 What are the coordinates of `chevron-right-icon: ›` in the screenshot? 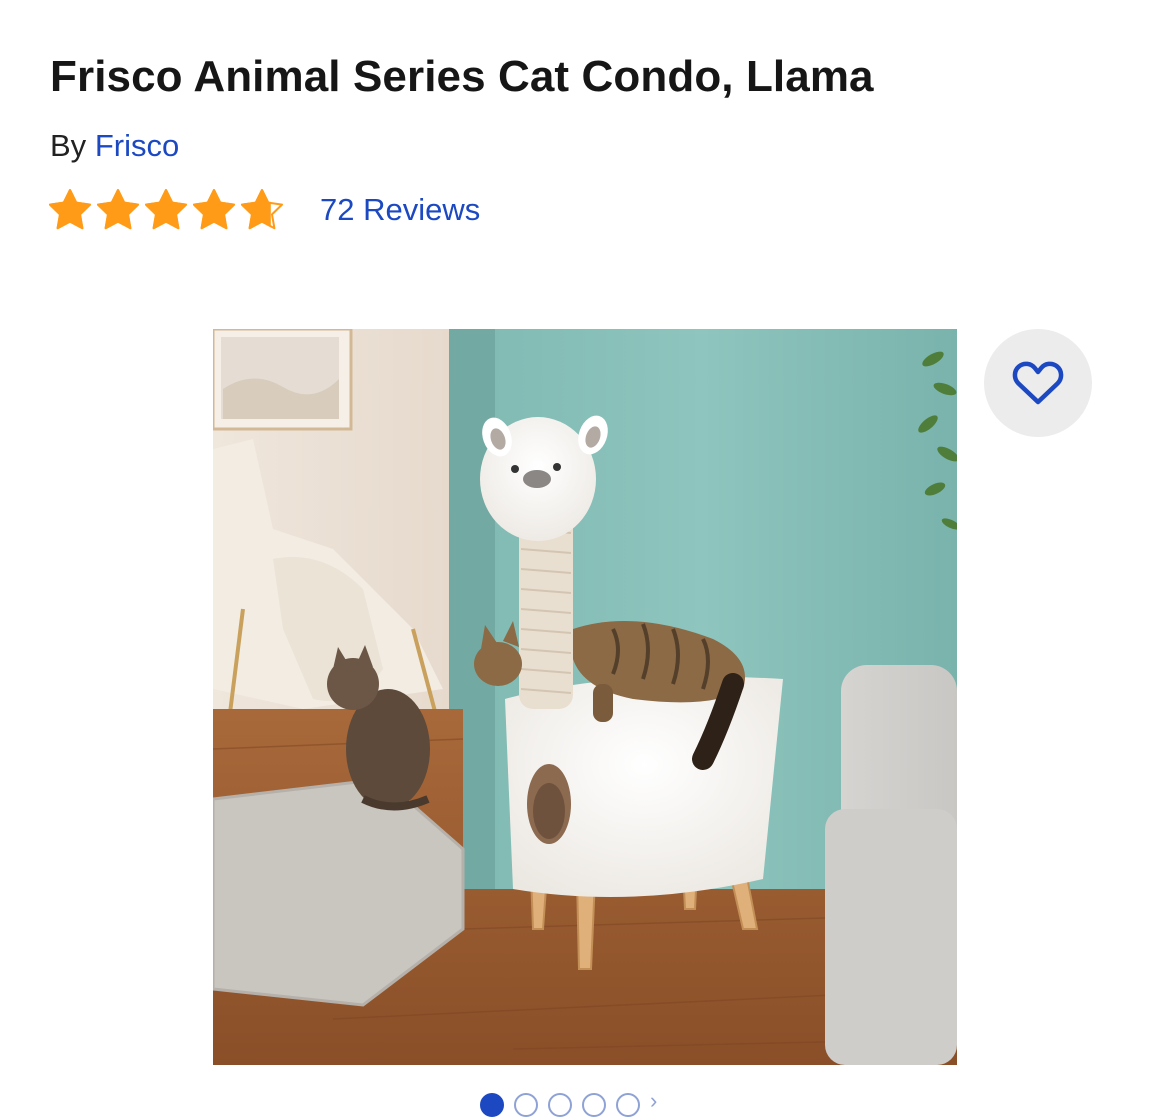 It's located at (657, 1103).